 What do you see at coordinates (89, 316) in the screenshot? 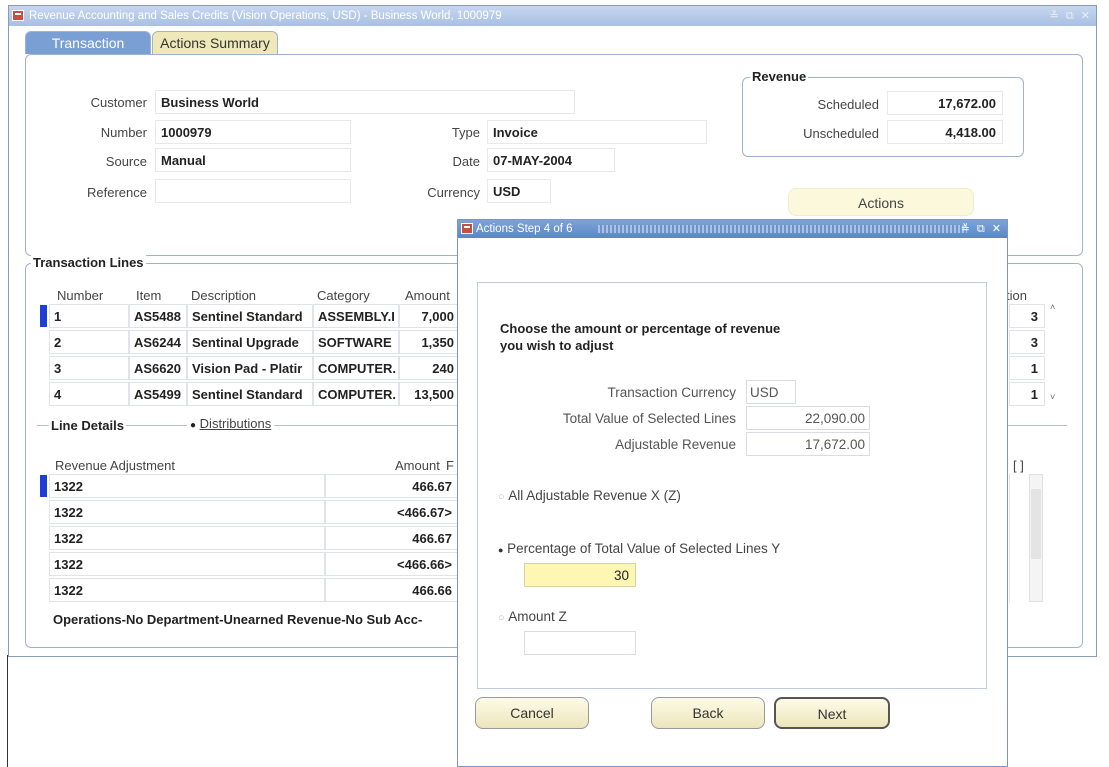
I see `line-number-cell: 1` at bounding box center [89, 316].